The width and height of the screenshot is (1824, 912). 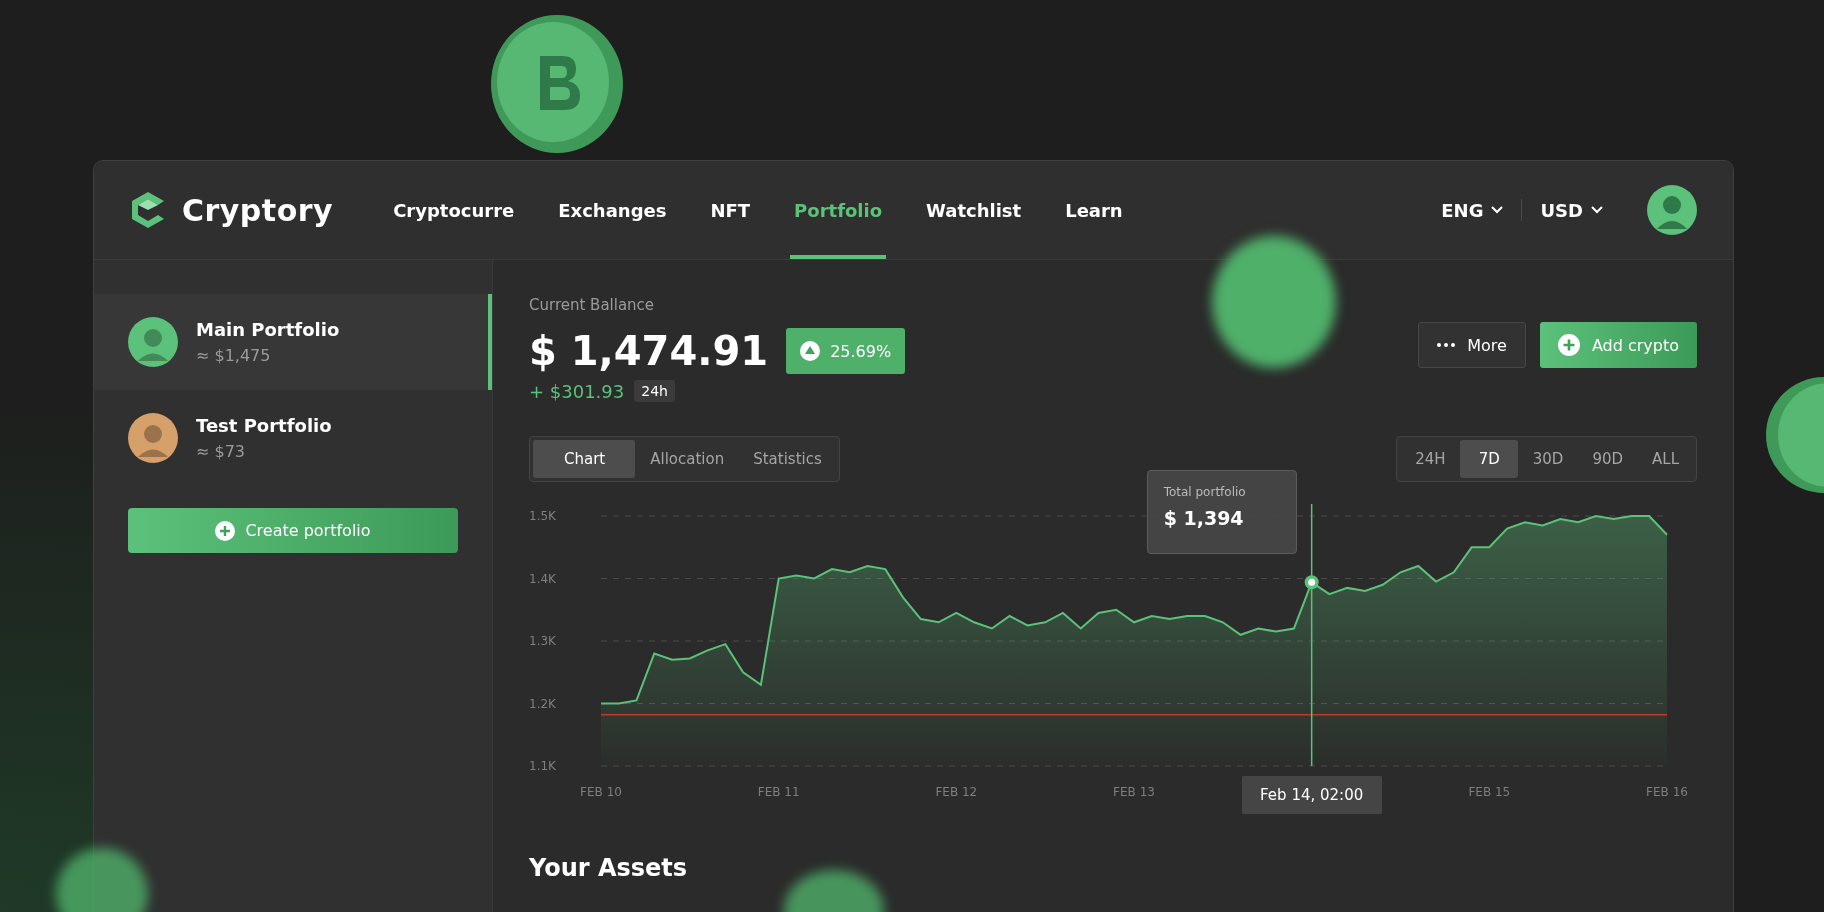 What do you see at coordinates (1672, 210) in the screenshot?
I see `avatar-icon` at bounding box center [1672, 210].